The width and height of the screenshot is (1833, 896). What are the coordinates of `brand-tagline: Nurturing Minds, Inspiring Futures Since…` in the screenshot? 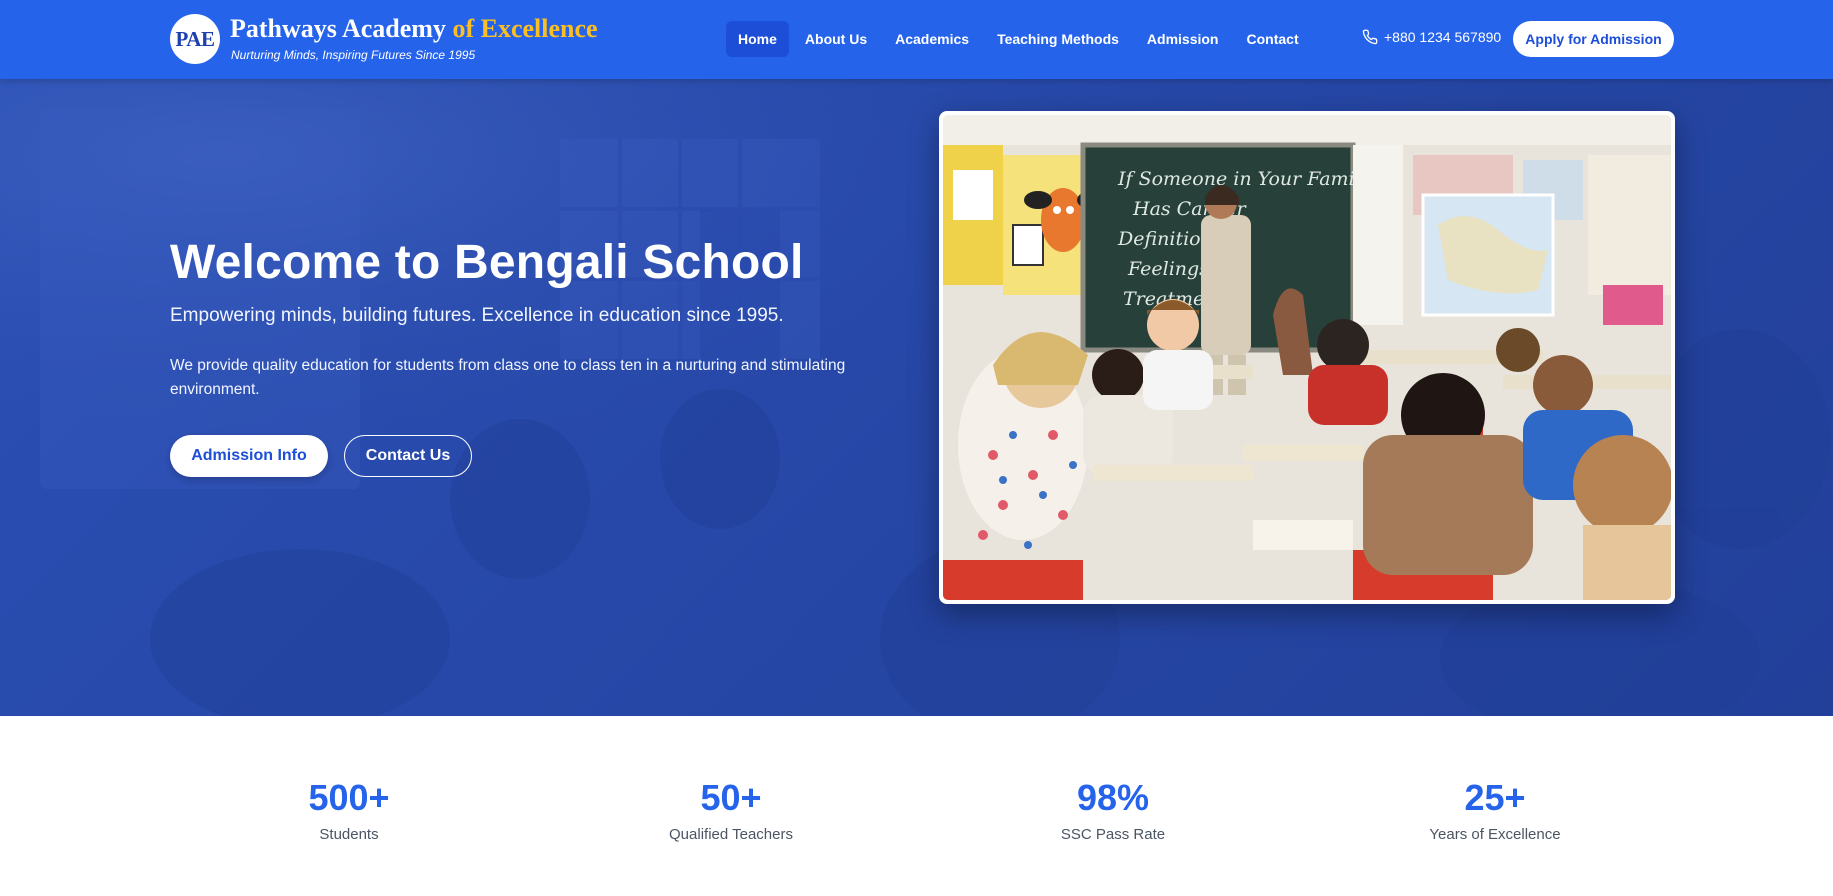 It's located at (353, 55).